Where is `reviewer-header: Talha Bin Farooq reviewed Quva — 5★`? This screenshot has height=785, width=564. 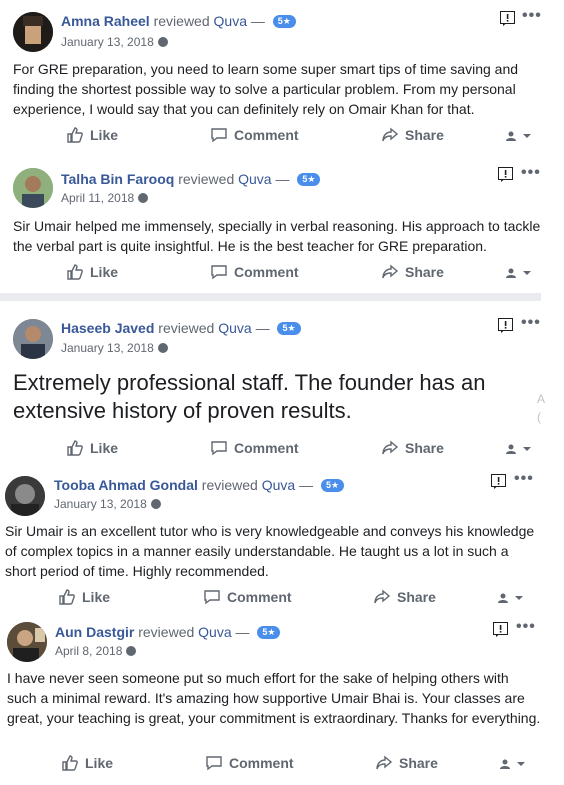
reviewer-header: Talha Bin Farooq reviewed Quva — 5★ is located at coordinates (191, 179).